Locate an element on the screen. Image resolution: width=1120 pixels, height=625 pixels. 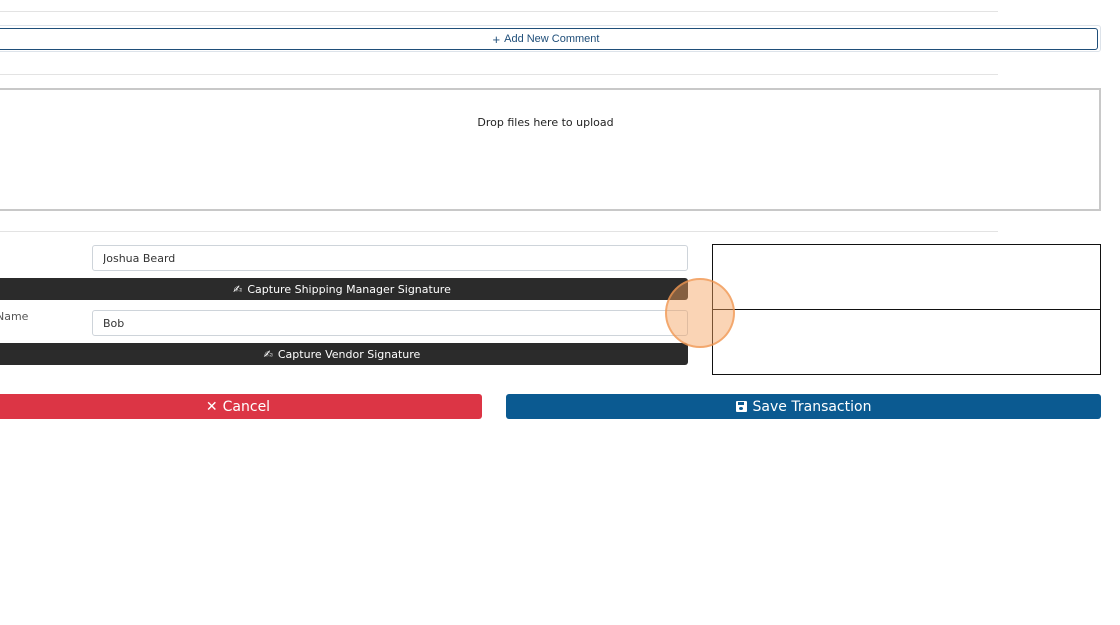
floppy-disk-icon is located at coordinates (741, 406).